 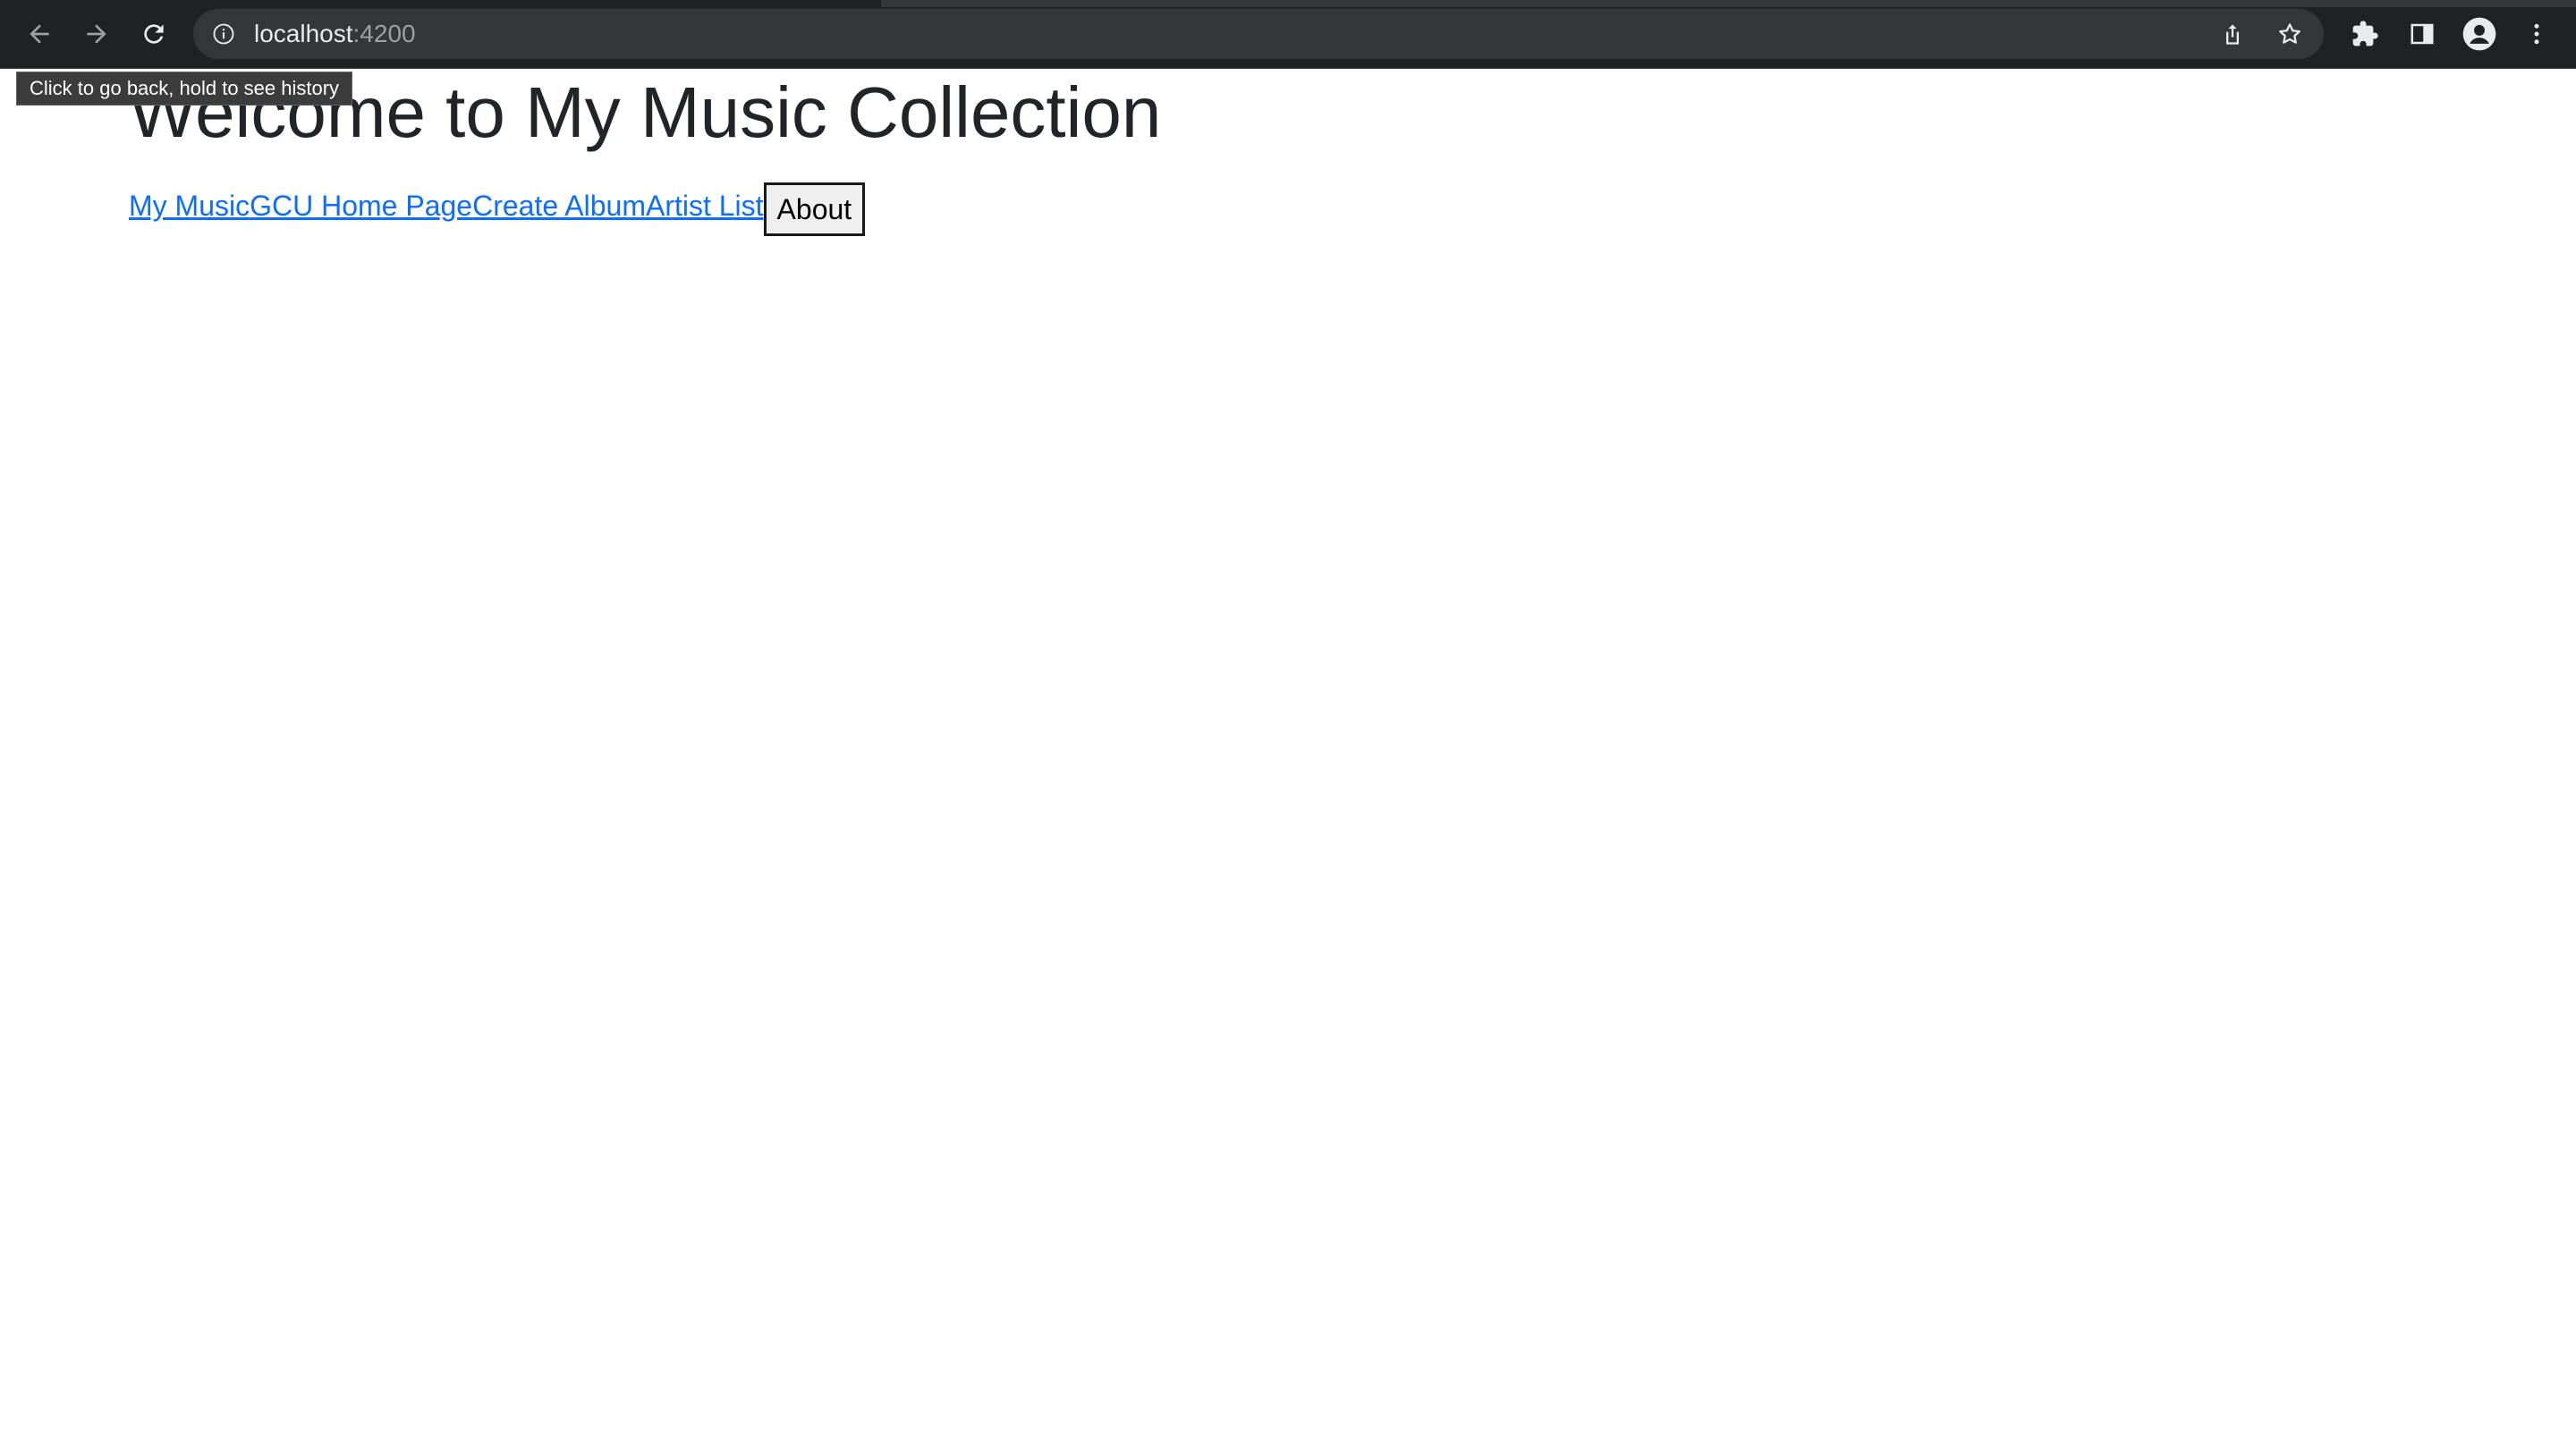 I want to click on address-bar: localhost:4200, so click(x=1258, y=34).